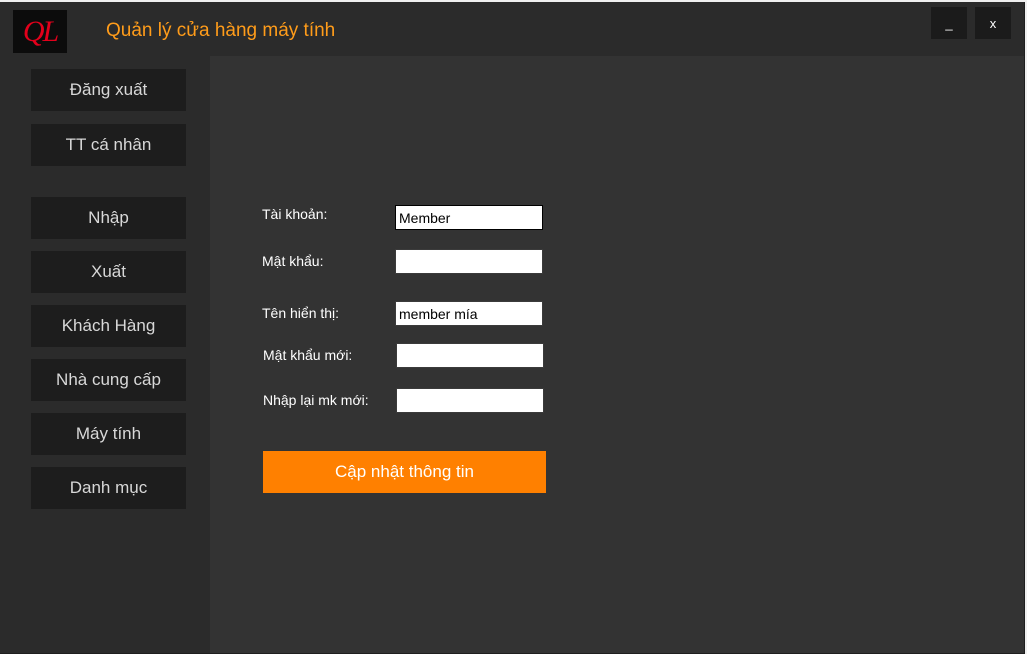 The width and height of the screenshot is (1027, 654). Describe the element at coordinates (295, 214) in the screenshot. I see `account-label: Tài khoản:` at that location.